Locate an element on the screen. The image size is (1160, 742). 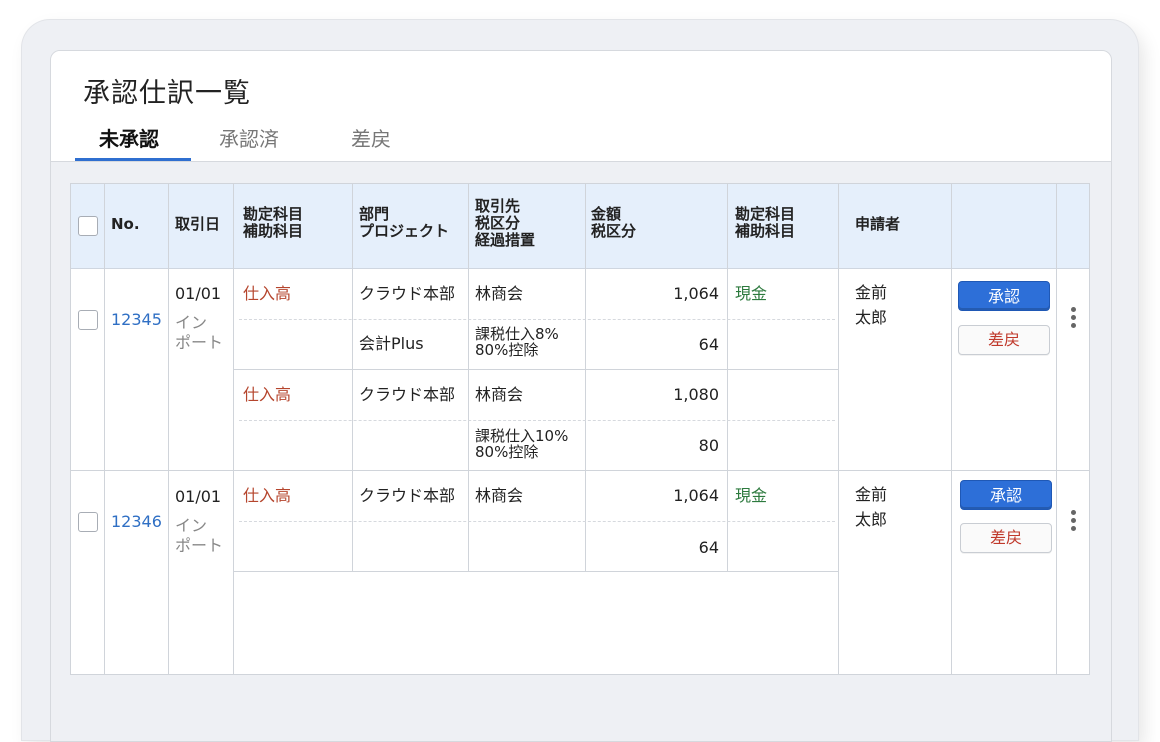
project: 会計Plus is located at coordinates (391, 343).